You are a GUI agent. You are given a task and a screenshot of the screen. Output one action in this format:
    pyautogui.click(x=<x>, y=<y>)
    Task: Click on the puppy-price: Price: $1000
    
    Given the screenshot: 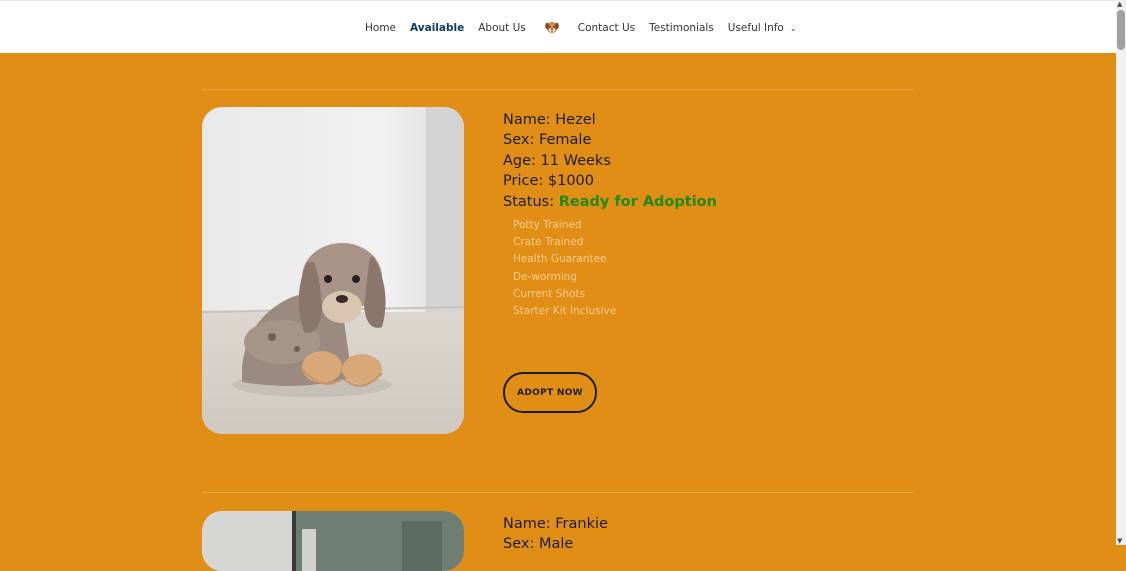 What is the action you would take?
    pyautogui.click(x=548, y=181)
    